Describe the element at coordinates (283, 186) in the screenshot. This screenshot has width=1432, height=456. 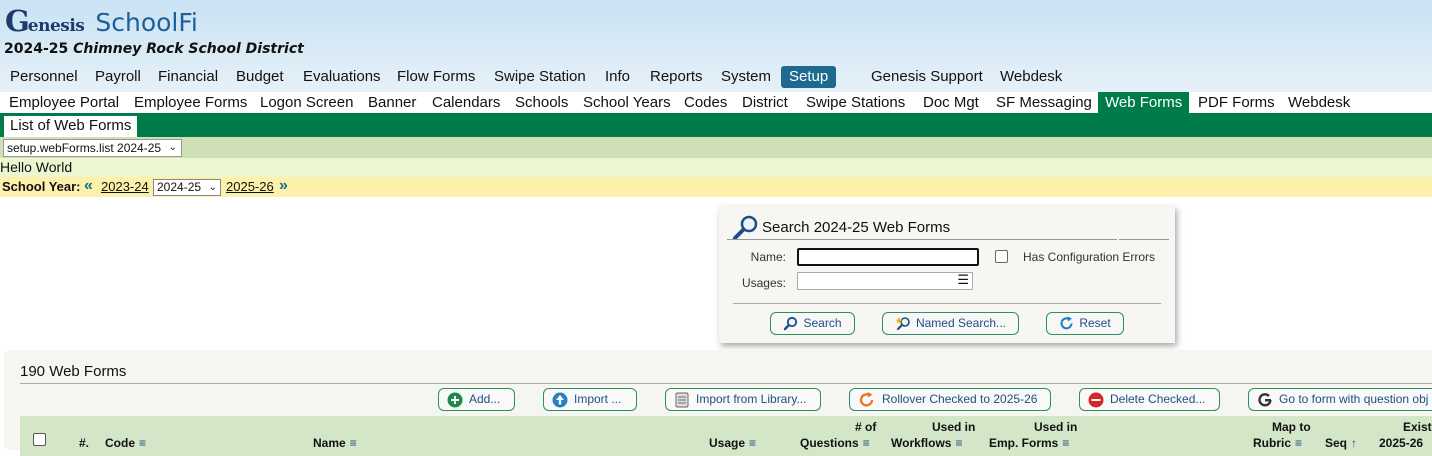
I see `next-year-icon: »` at that location.